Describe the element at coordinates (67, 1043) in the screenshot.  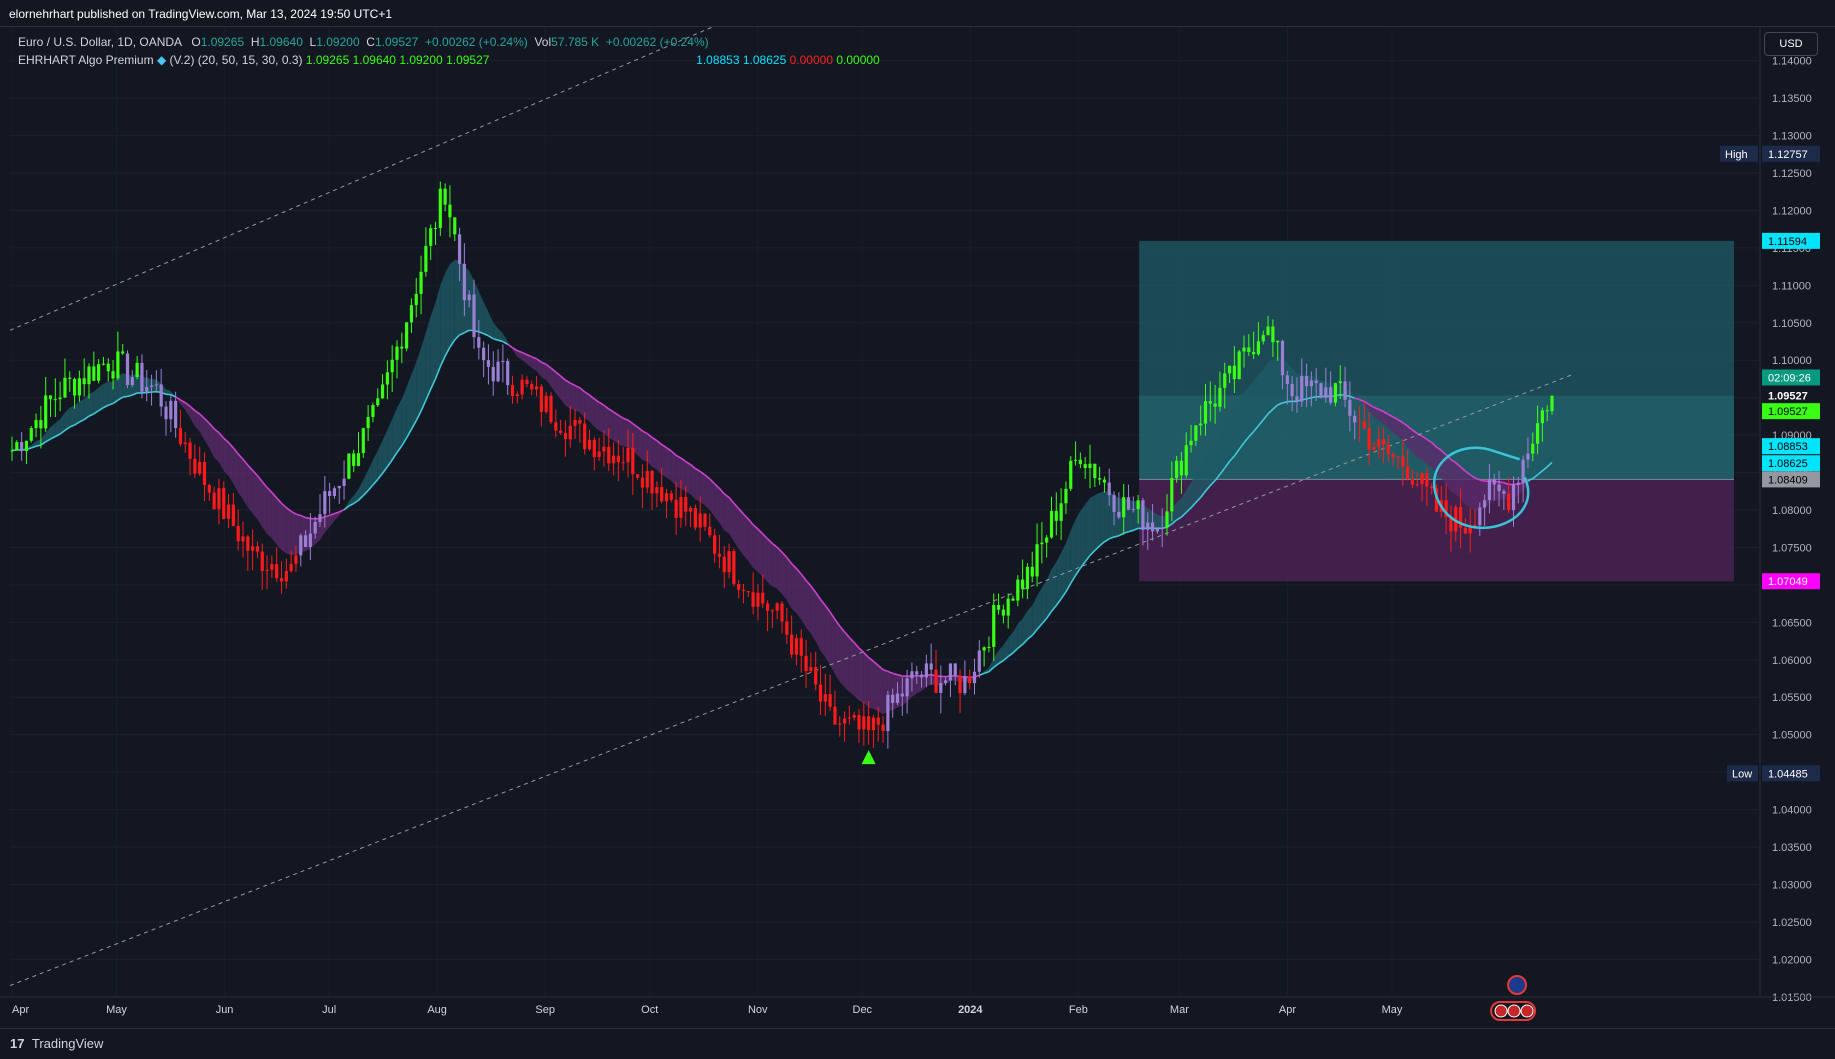
I see `brand-name: TradingView` at that location.